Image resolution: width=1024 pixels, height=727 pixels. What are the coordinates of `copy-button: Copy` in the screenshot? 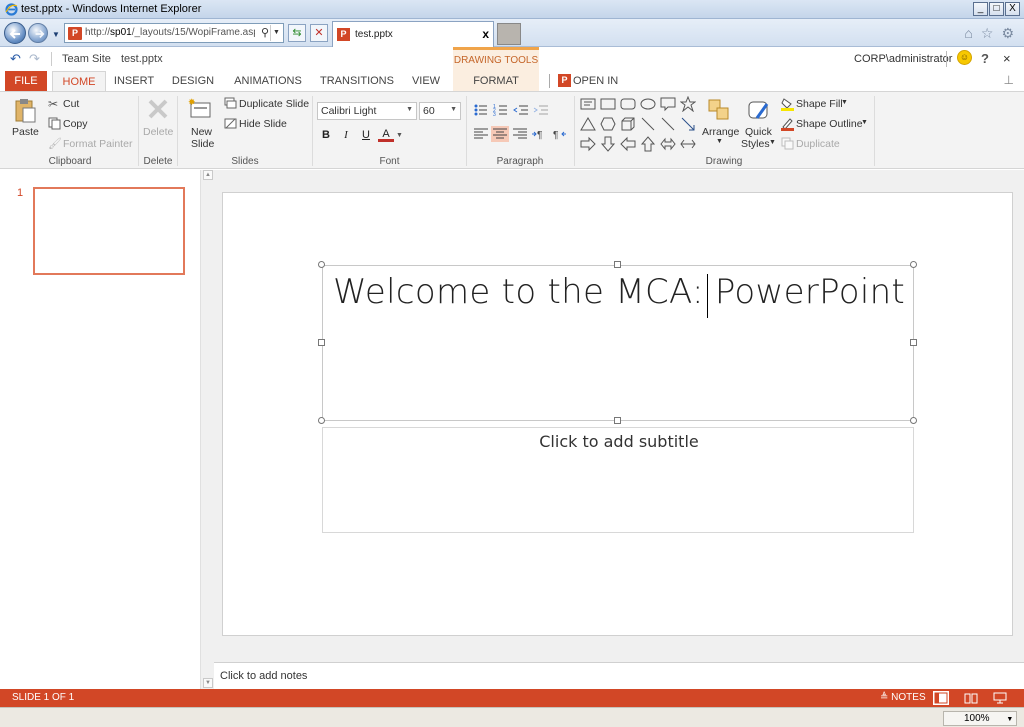 It's located at (75, 124).